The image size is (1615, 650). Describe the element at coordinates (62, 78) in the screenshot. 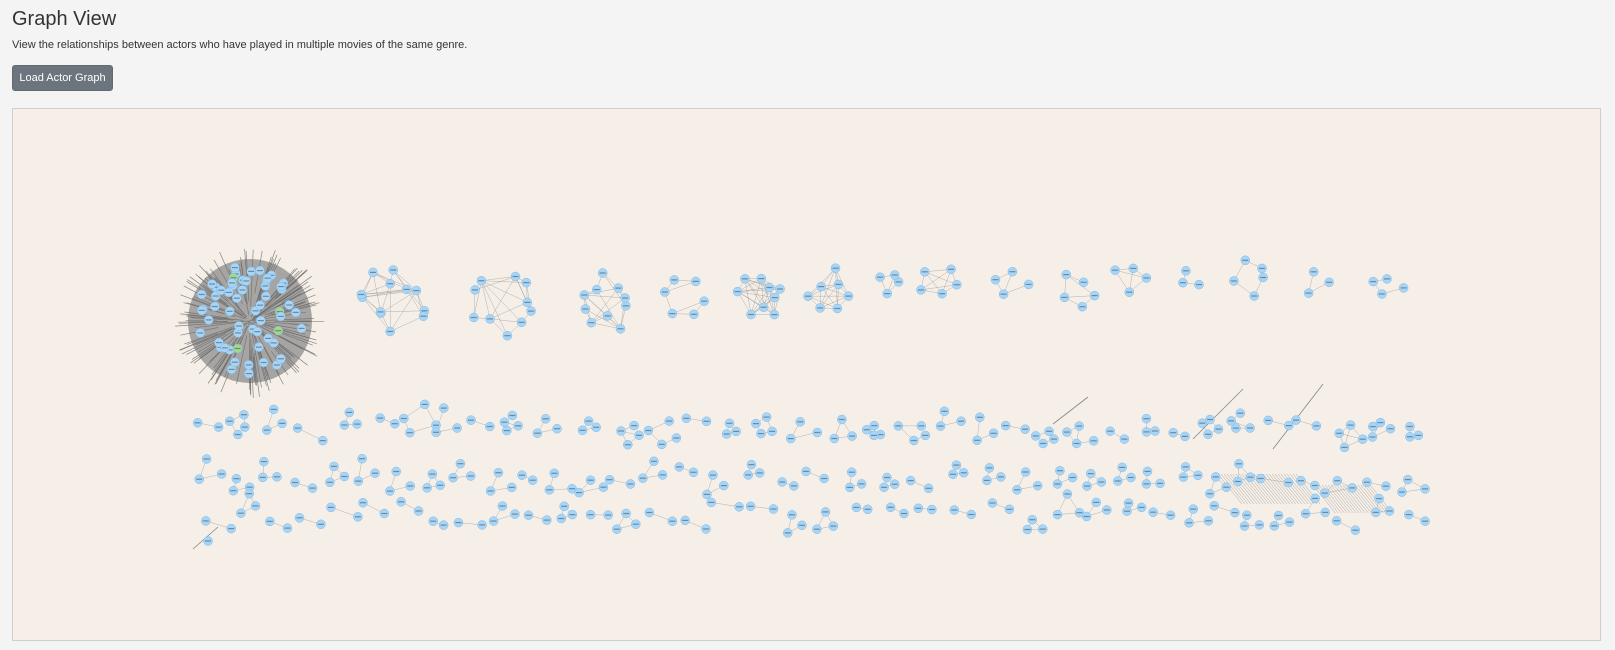

I see `load-actor-graph-button: Load Actor Graph` at that location.